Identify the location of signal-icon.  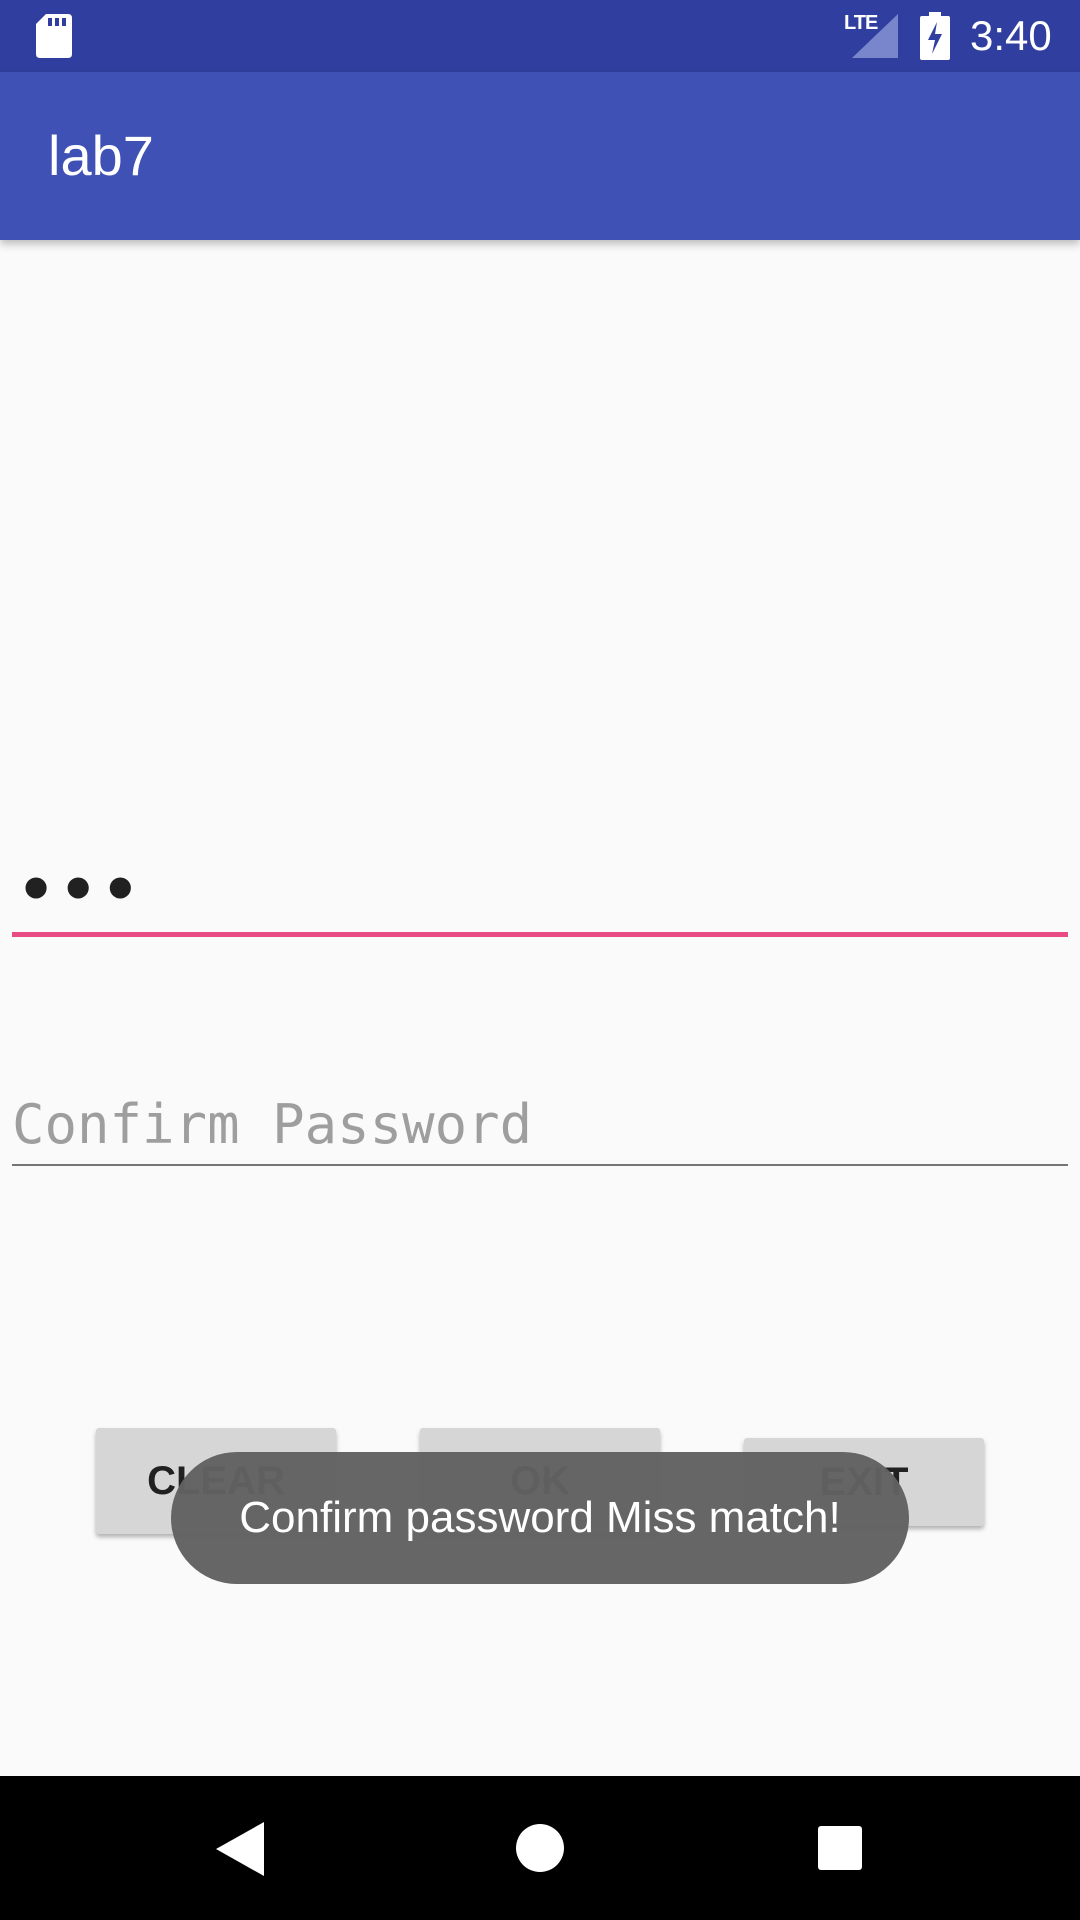
(875, 36).